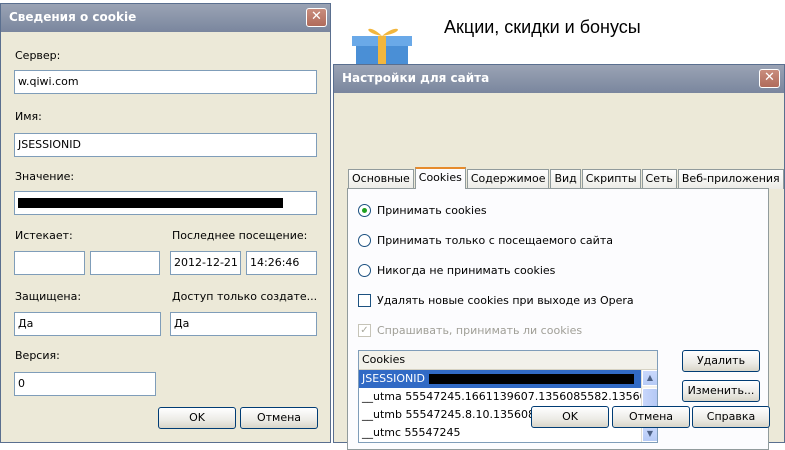  Describe the element at coordinates (416, 78) in the screenshot. I see `dialog-title: Настройки для сайта` at that location.